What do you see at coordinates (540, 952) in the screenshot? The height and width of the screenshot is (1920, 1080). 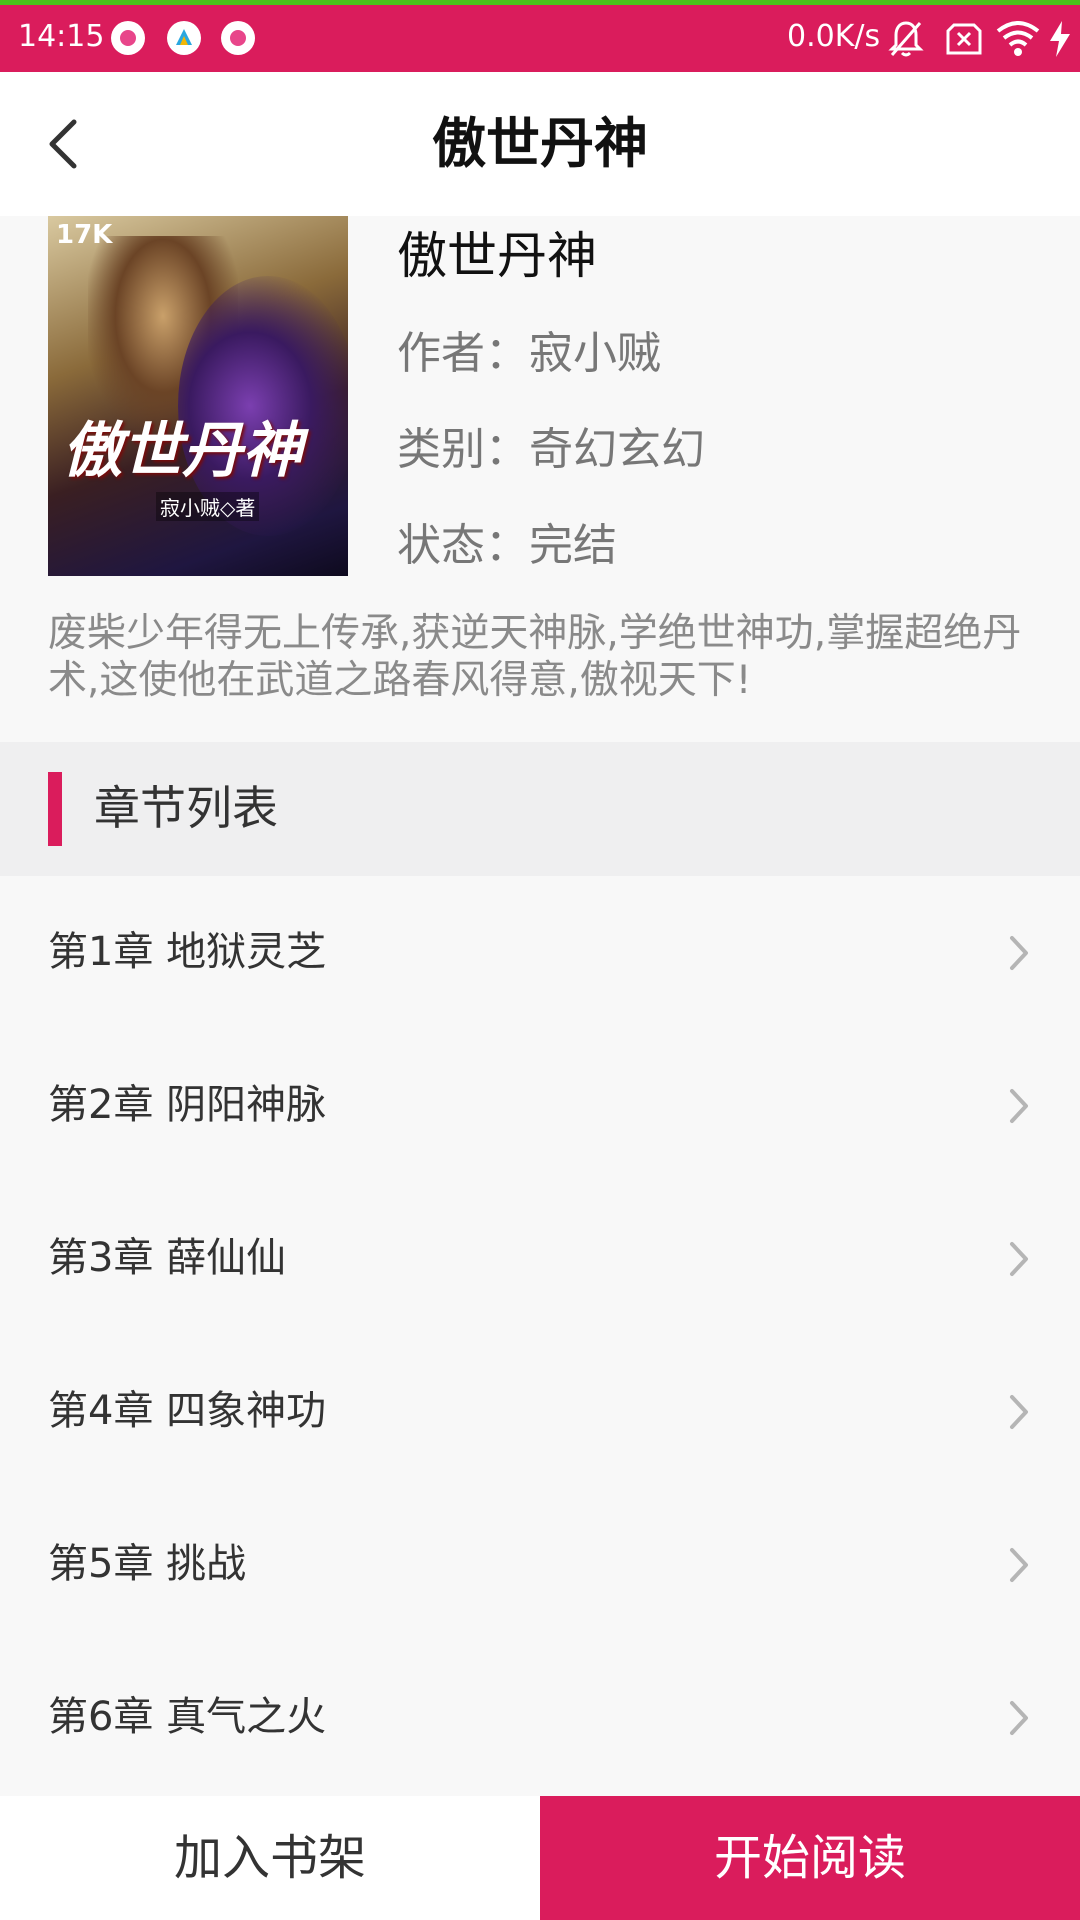 I see `chapter-item: 第1章 地狱灵芝` at bounding box center [540, 952].